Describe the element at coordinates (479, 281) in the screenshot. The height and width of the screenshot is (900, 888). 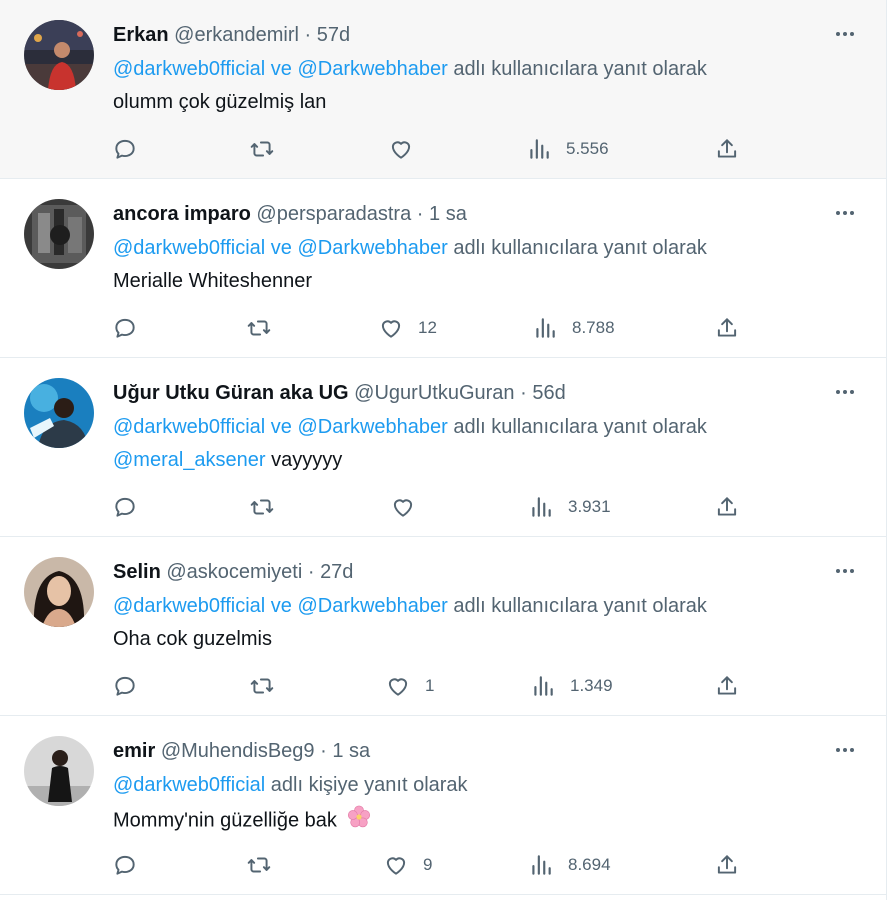
I see `tweet-text: Merialle Whiteshenner` at that location.